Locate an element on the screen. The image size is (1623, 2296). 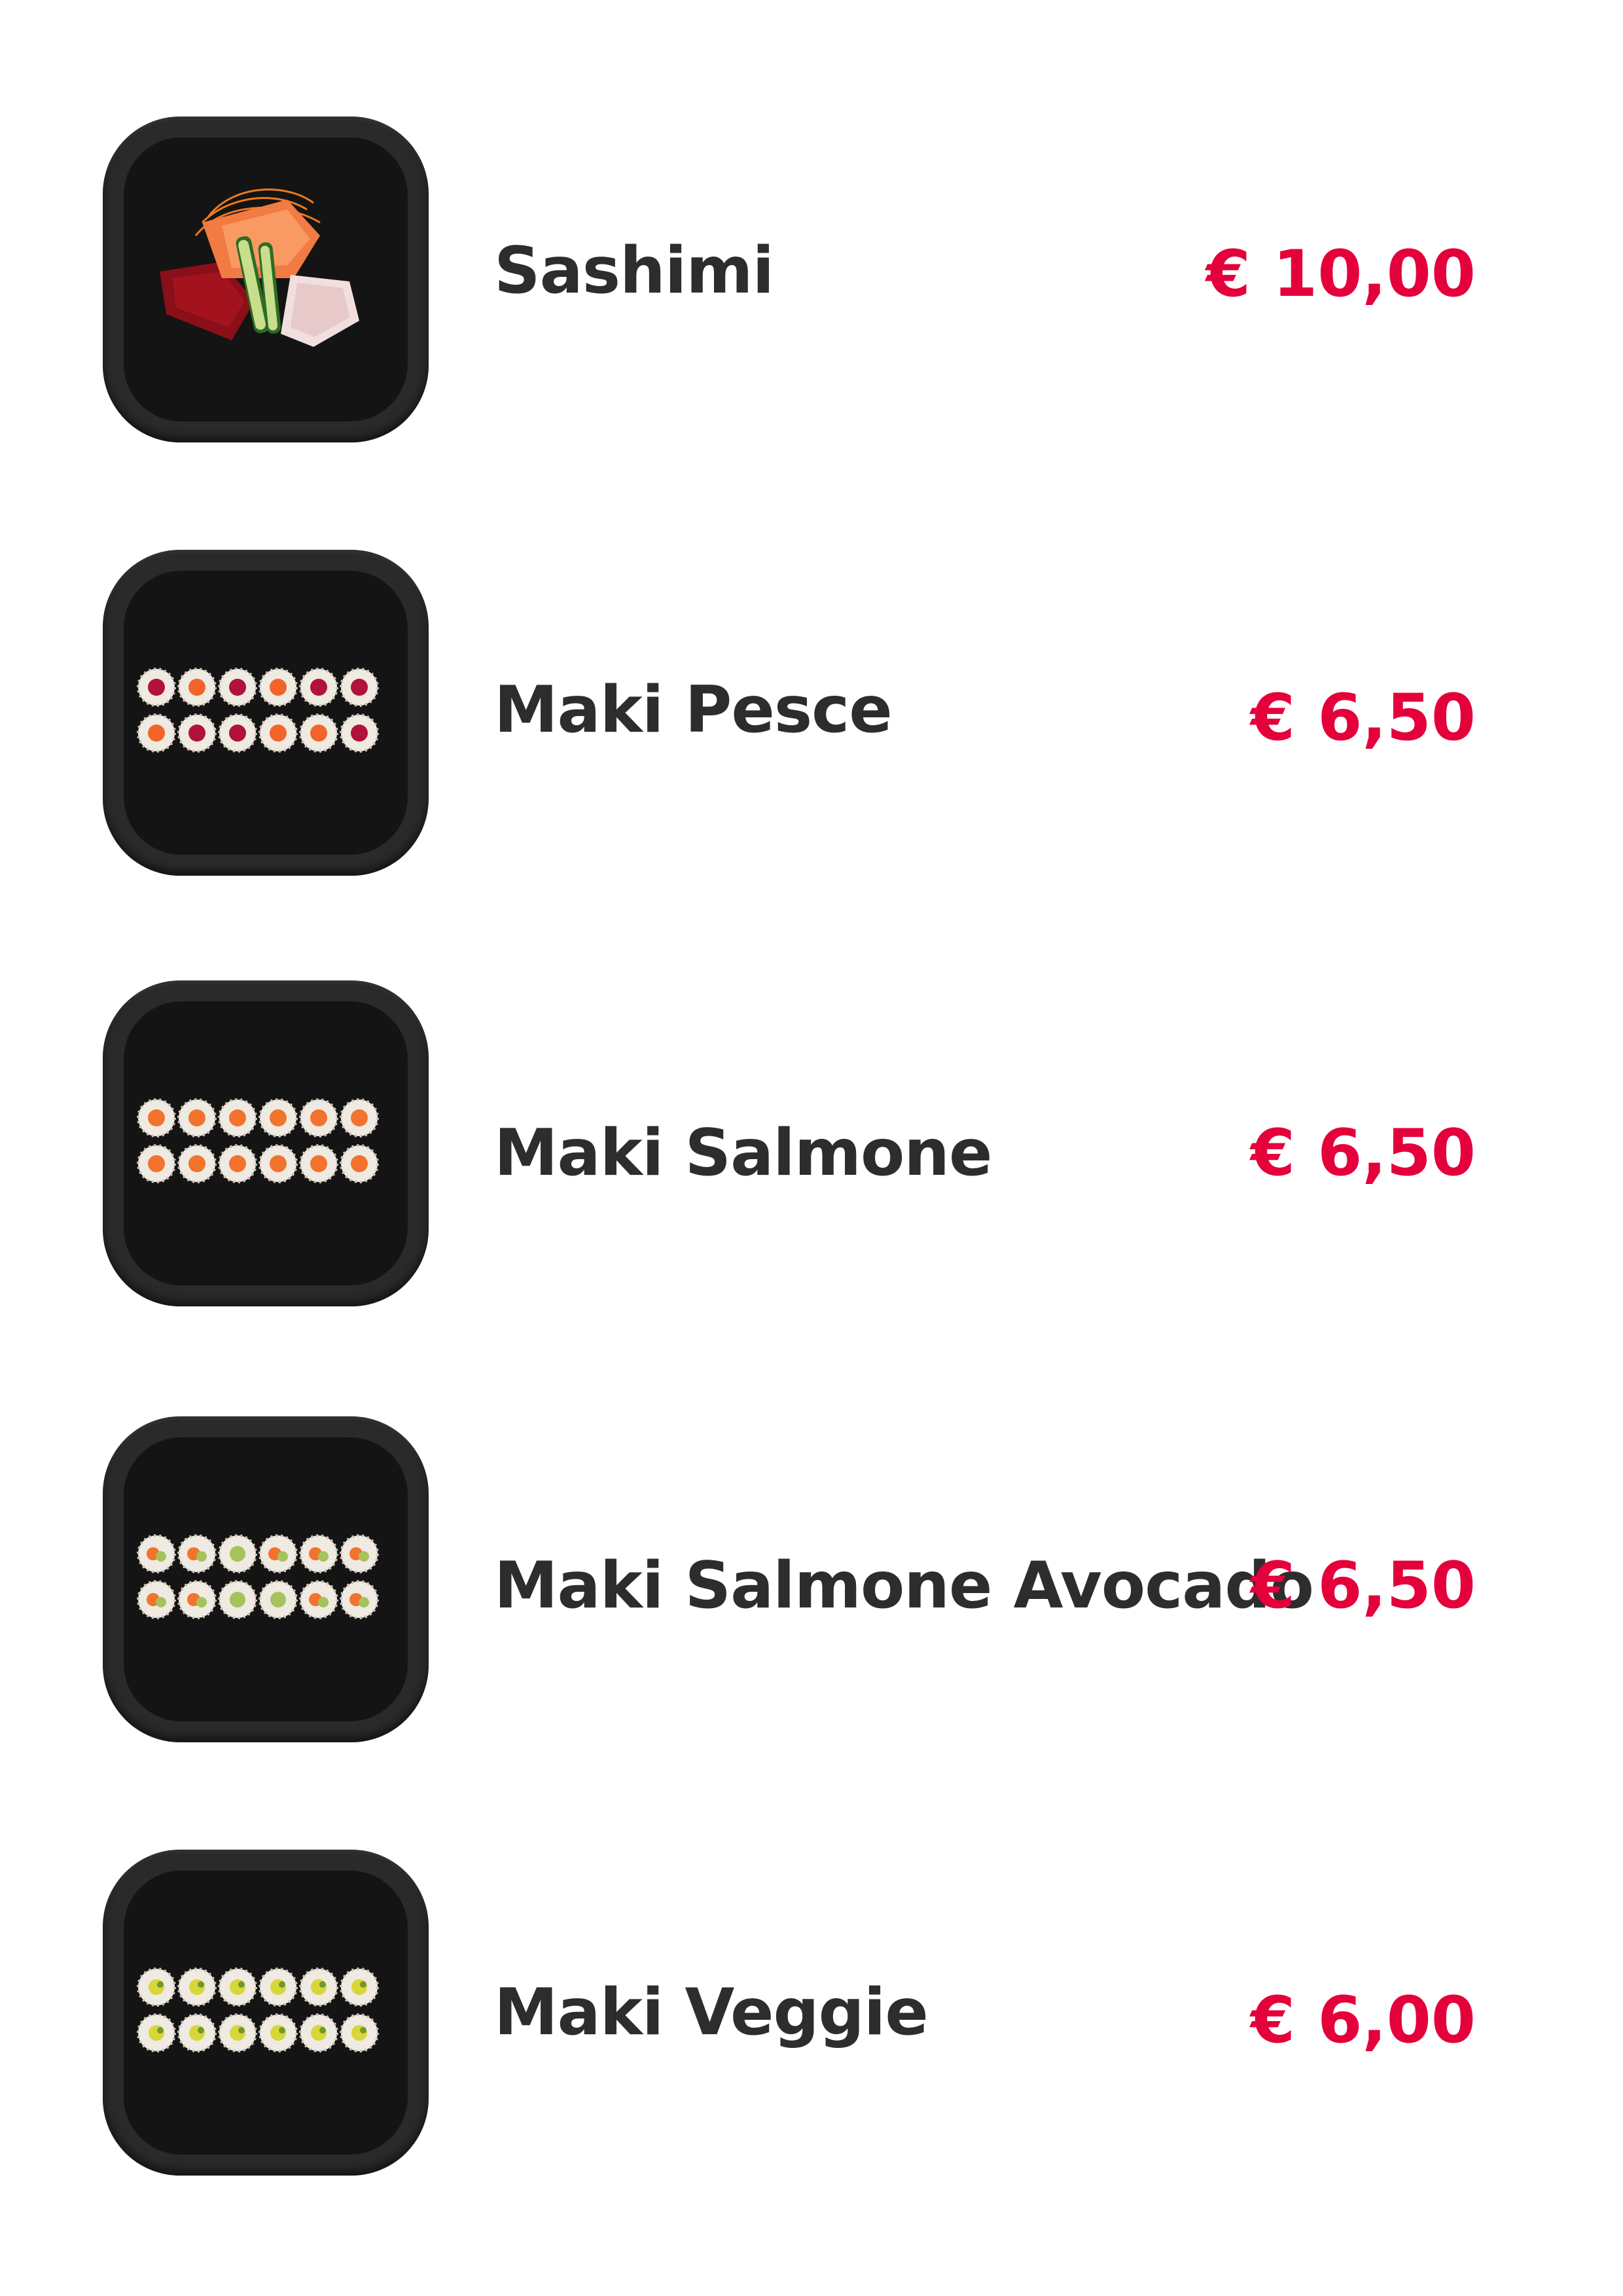
item-price: € 10,00 is located at coordinates (1340, 274).